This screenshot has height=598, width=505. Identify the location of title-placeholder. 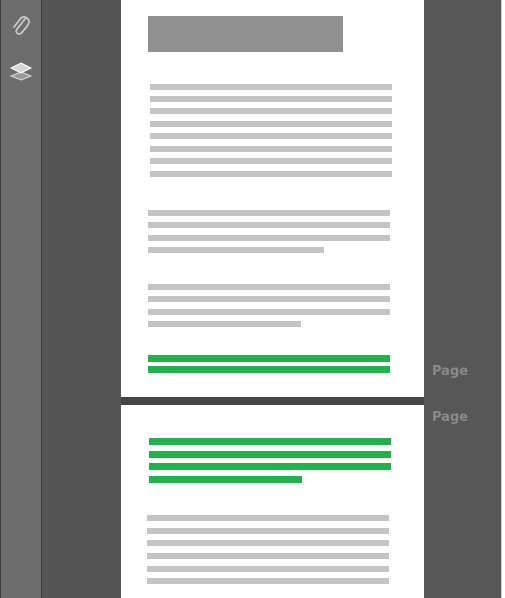
(245, 34).